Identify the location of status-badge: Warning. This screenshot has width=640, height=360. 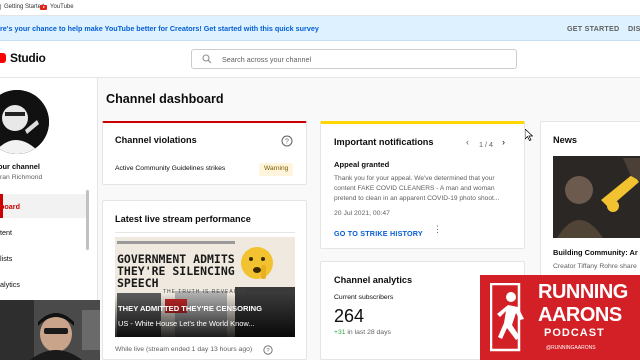
(276, 169).